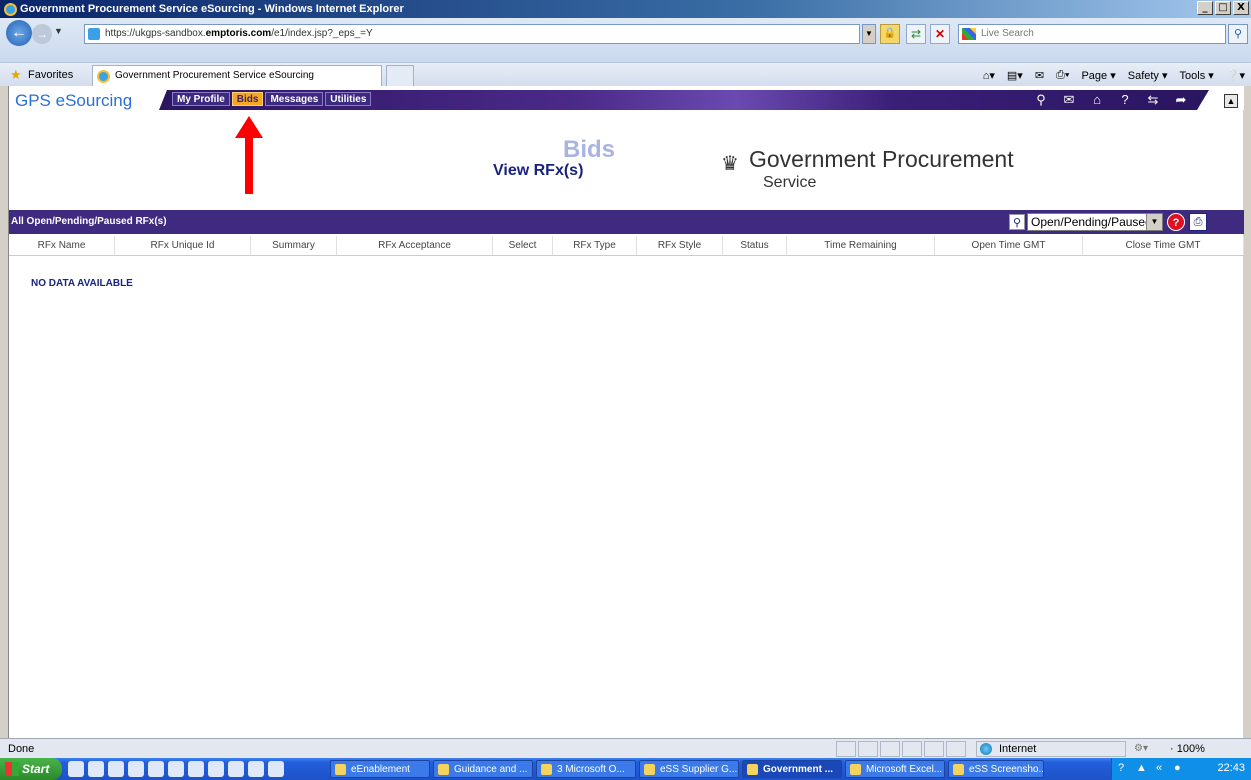  What do you see at coordinates (12, 769) in the screenshot?
I see `windows-flag-icon` at bounding box center [12, 769].